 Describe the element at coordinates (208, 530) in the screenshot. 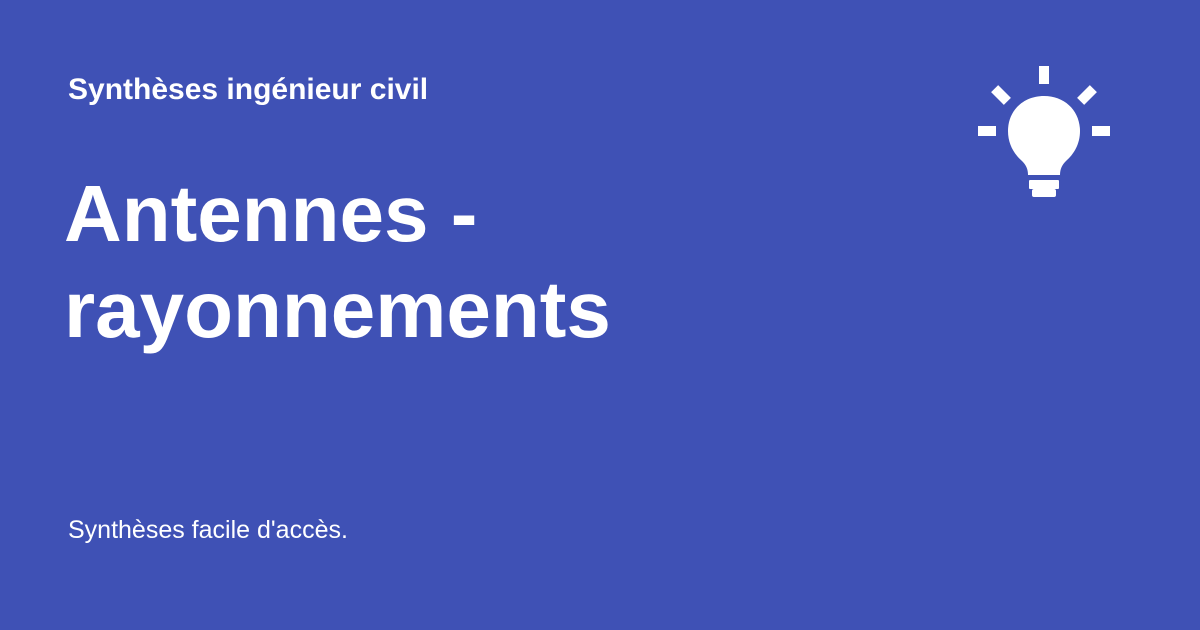

I see `tagline: Synthèses facile d'accès.` at that location.